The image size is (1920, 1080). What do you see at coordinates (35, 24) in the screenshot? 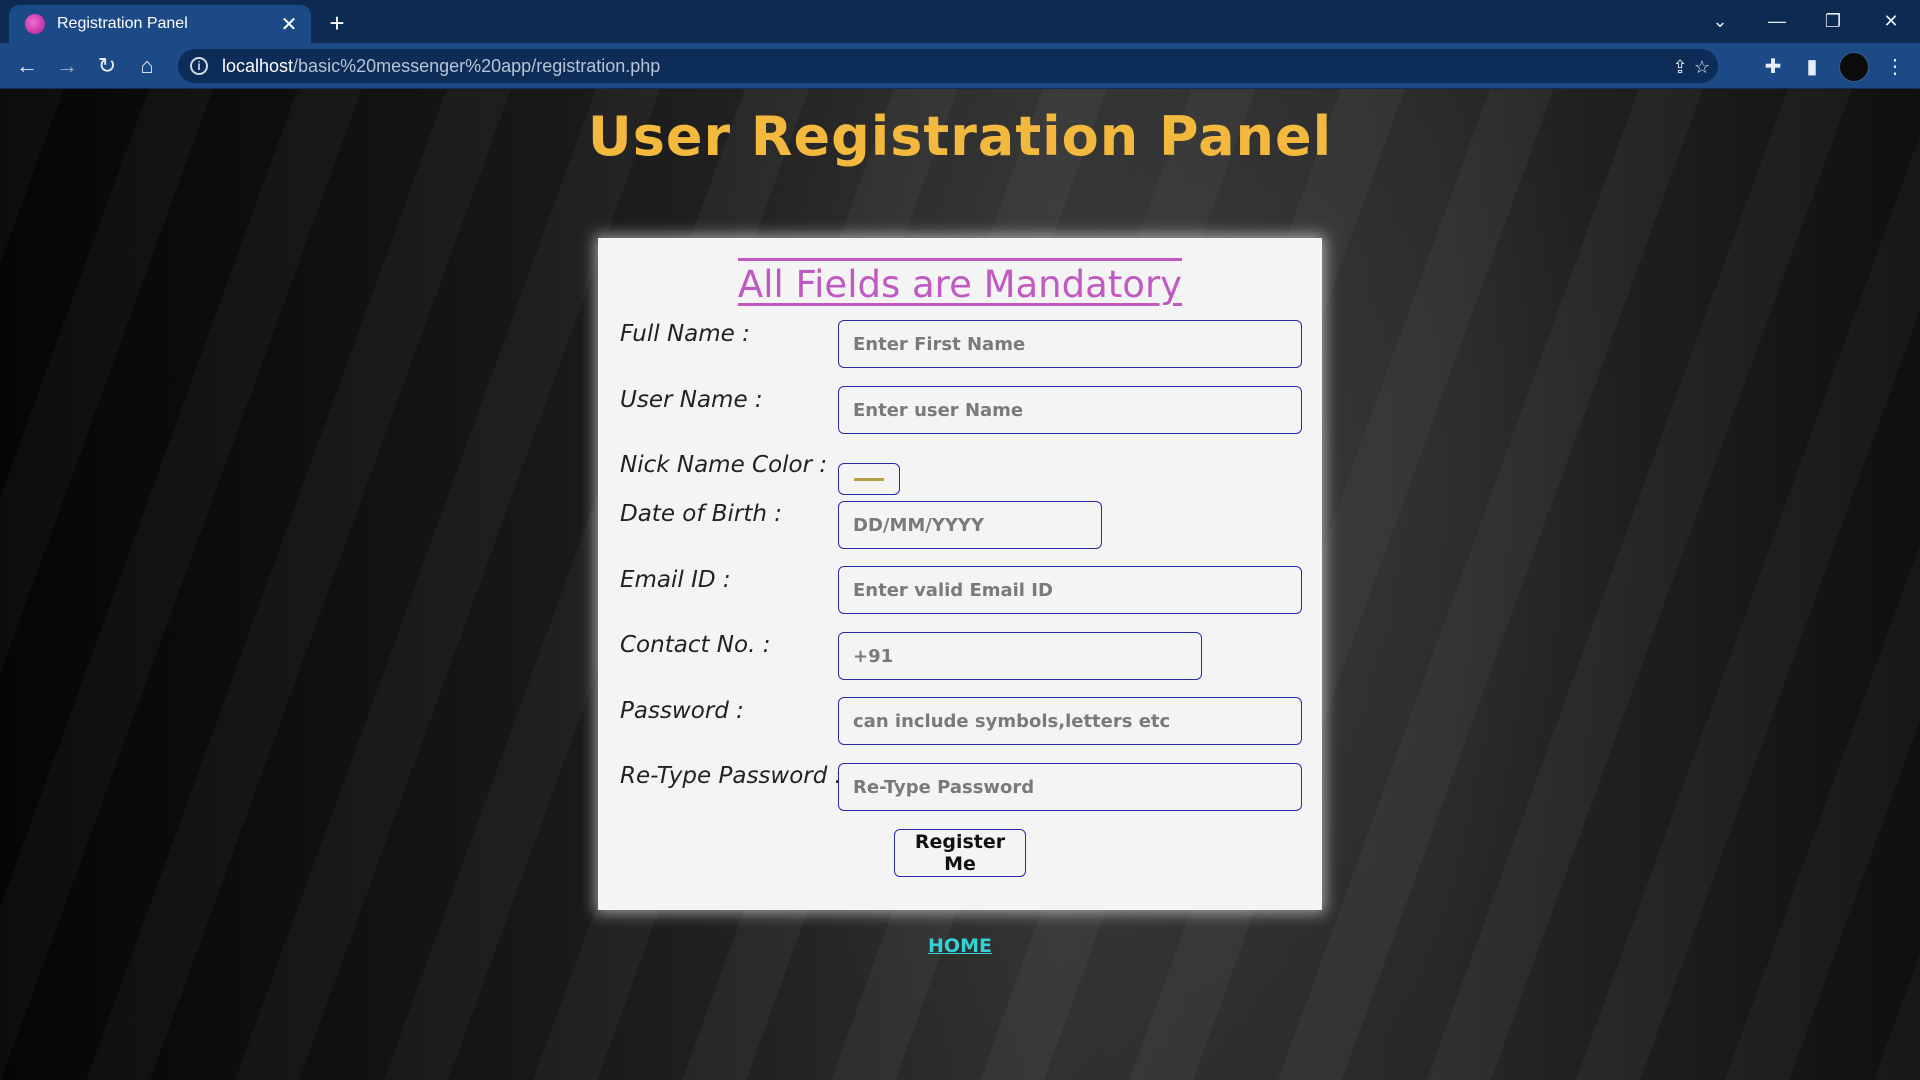
I see `favicon-icon` at bounding box center [35, 24].